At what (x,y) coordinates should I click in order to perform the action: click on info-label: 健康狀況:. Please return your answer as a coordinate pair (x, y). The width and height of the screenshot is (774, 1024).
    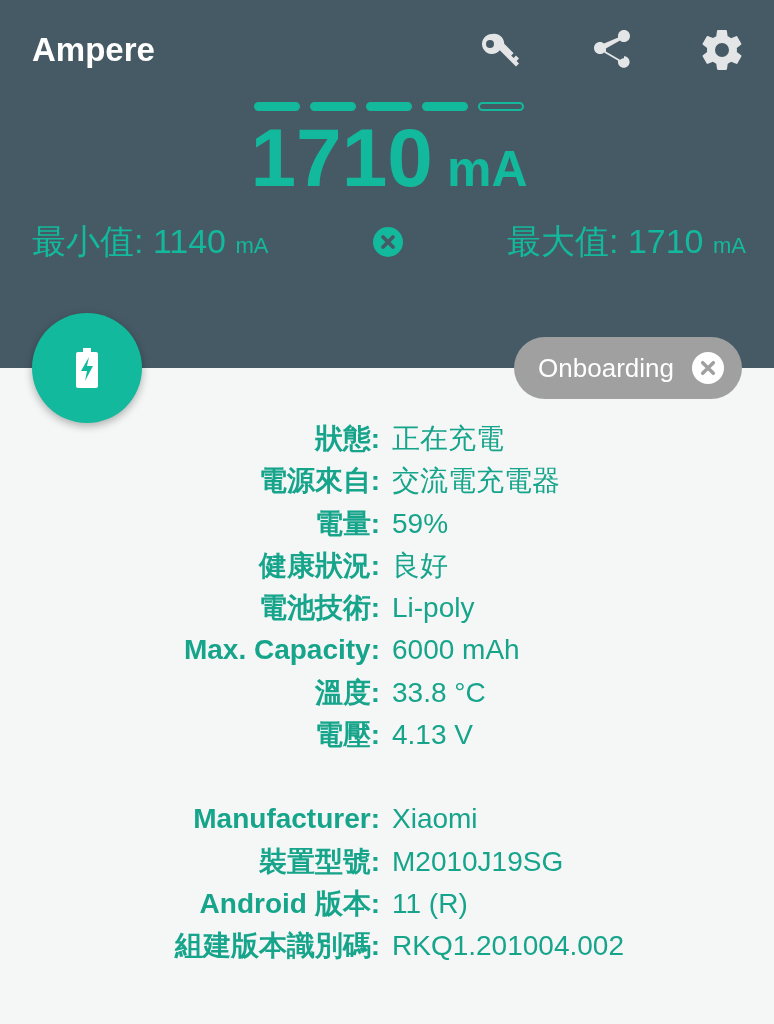
    Looking at the image, I should click on (318, 565).